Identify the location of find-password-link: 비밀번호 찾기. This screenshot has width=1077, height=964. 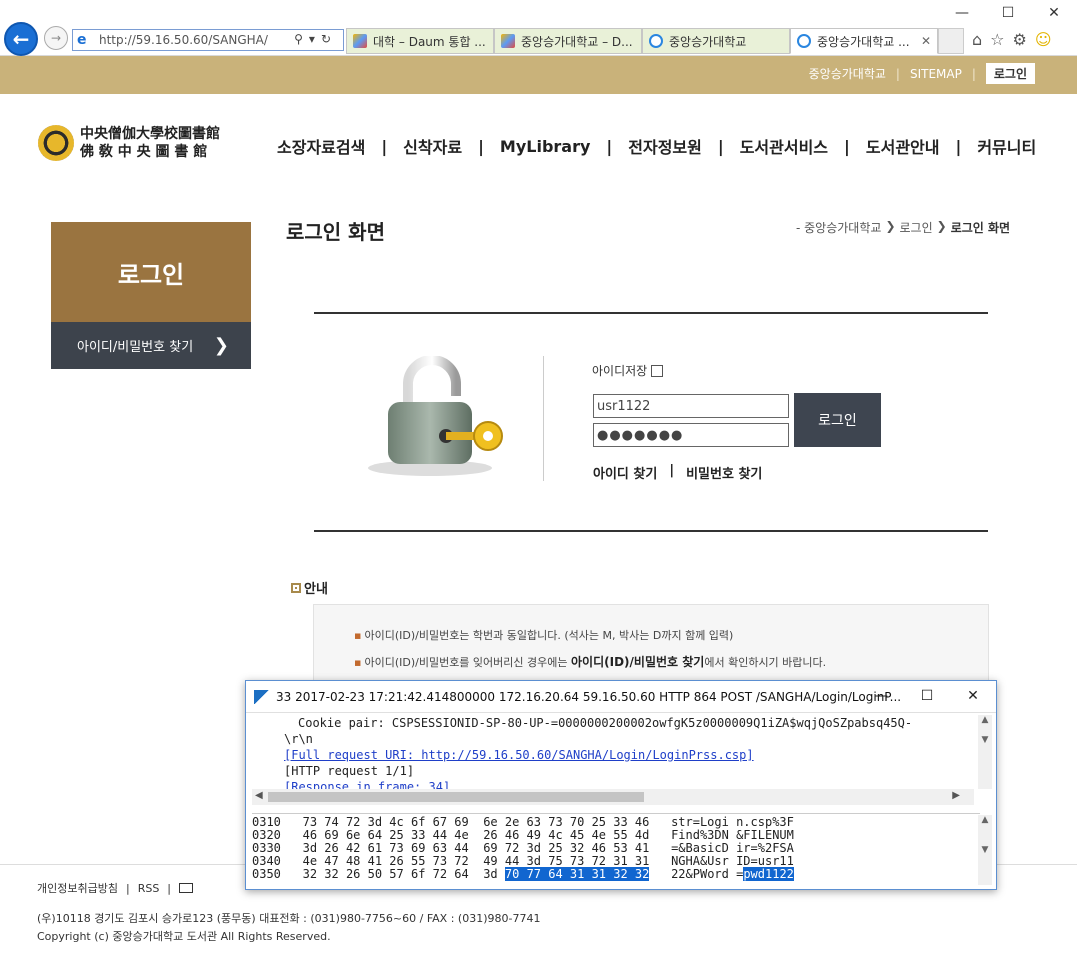
(724, 472).